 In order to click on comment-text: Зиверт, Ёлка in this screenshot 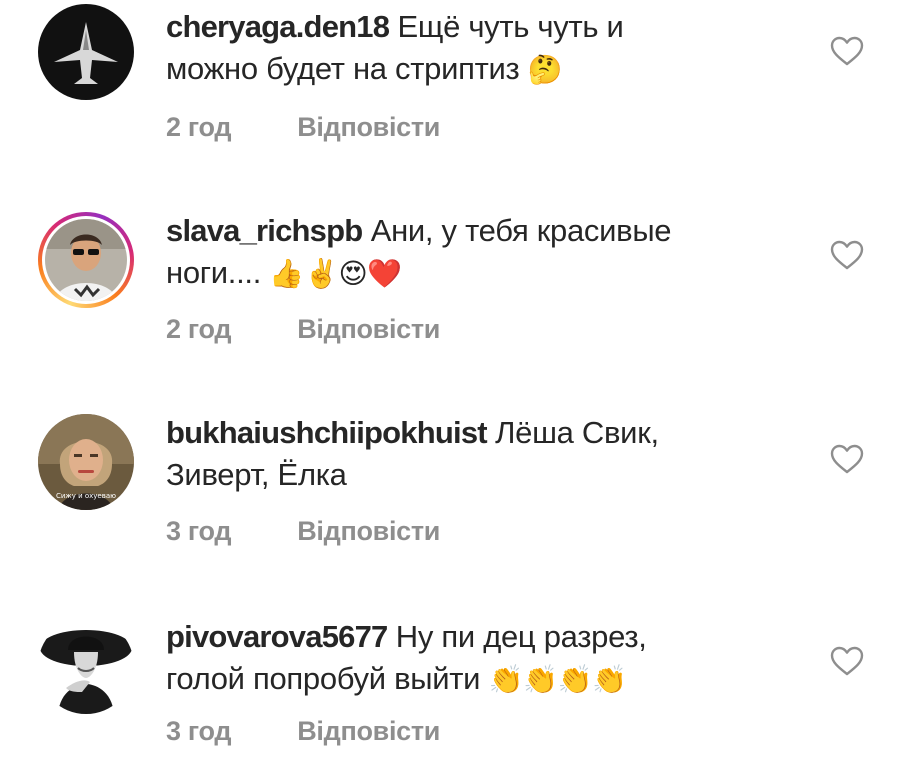, I will do `click(256, 474)`.